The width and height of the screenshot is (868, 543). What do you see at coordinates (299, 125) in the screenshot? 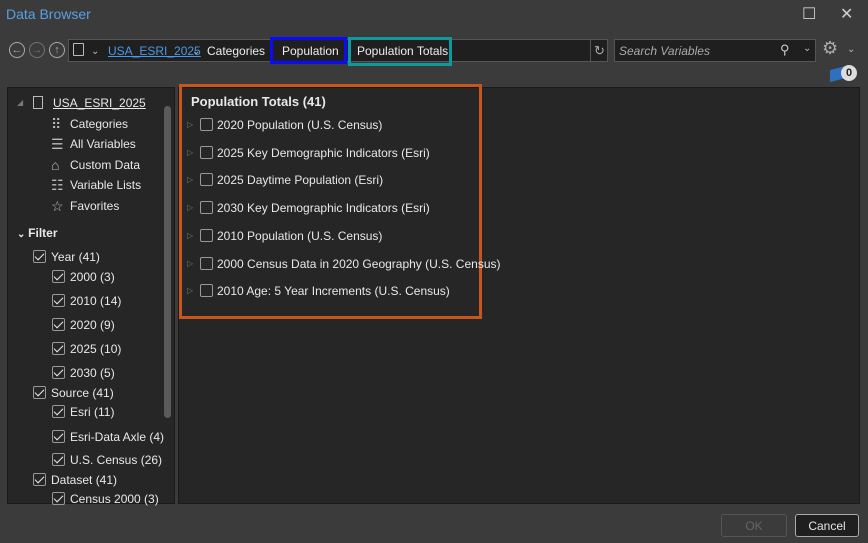
I see `variable-group: 2020 Population (U.S. Census)` at bounding box center [299, 125].